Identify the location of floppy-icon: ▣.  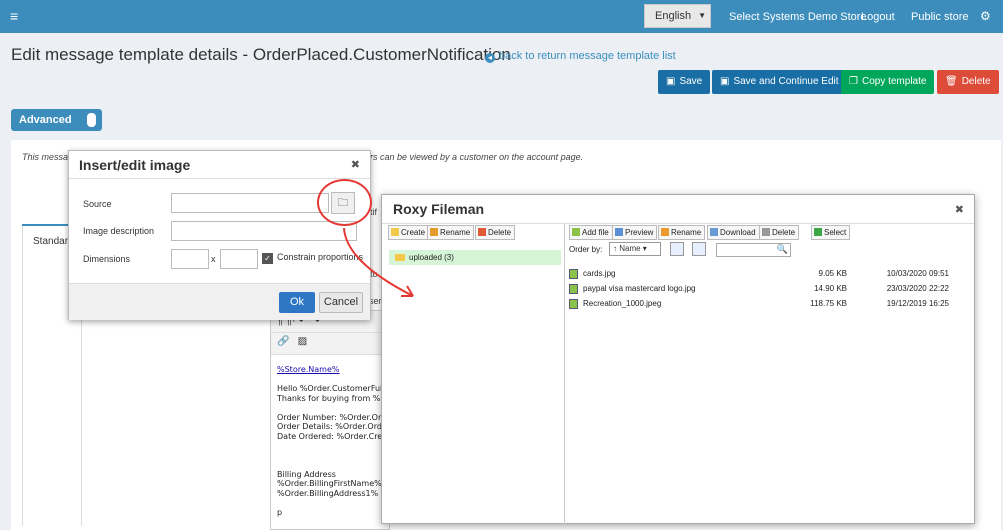
(671, 81).